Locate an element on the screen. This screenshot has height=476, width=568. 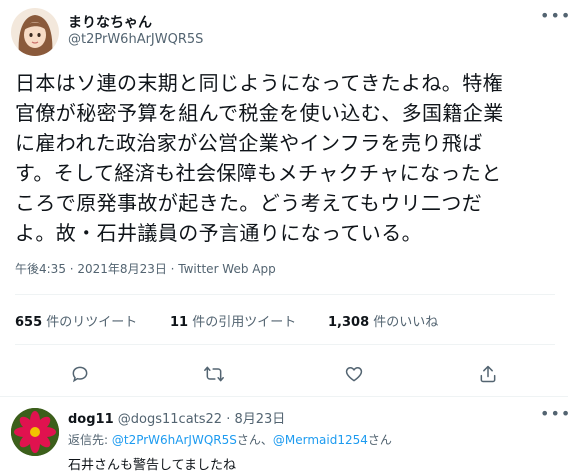
like-icon is located at coordinates (354, 374).